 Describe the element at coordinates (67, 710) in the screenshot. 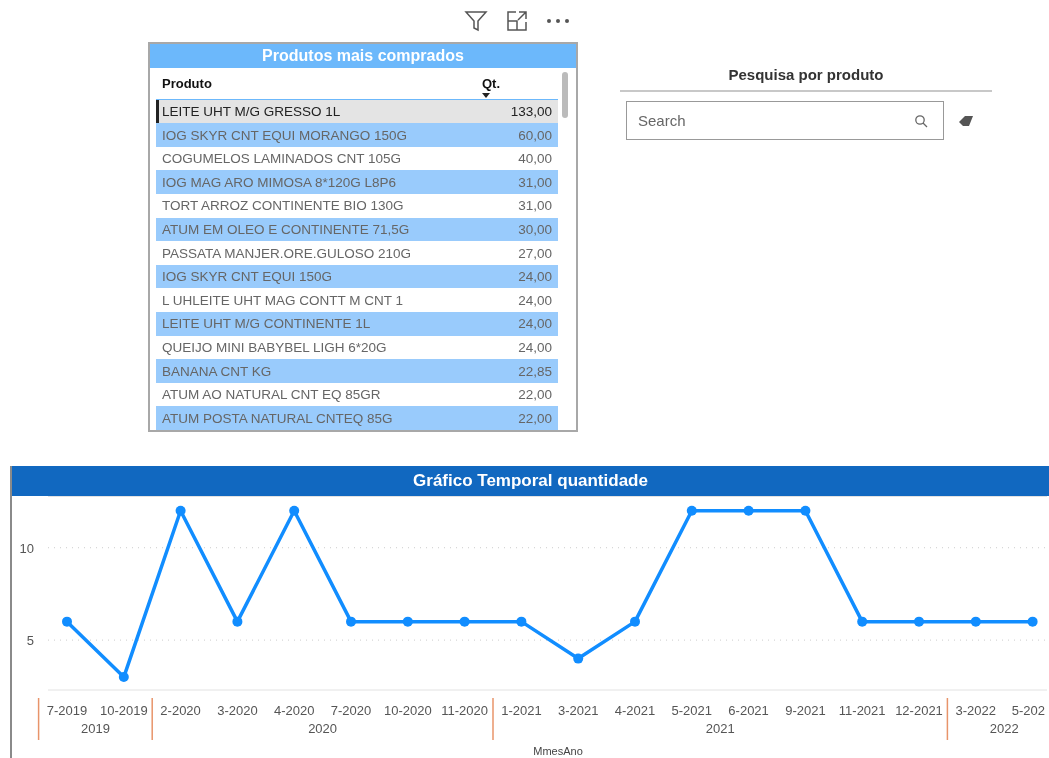

I see `axis-label: 7-2019` at that location.